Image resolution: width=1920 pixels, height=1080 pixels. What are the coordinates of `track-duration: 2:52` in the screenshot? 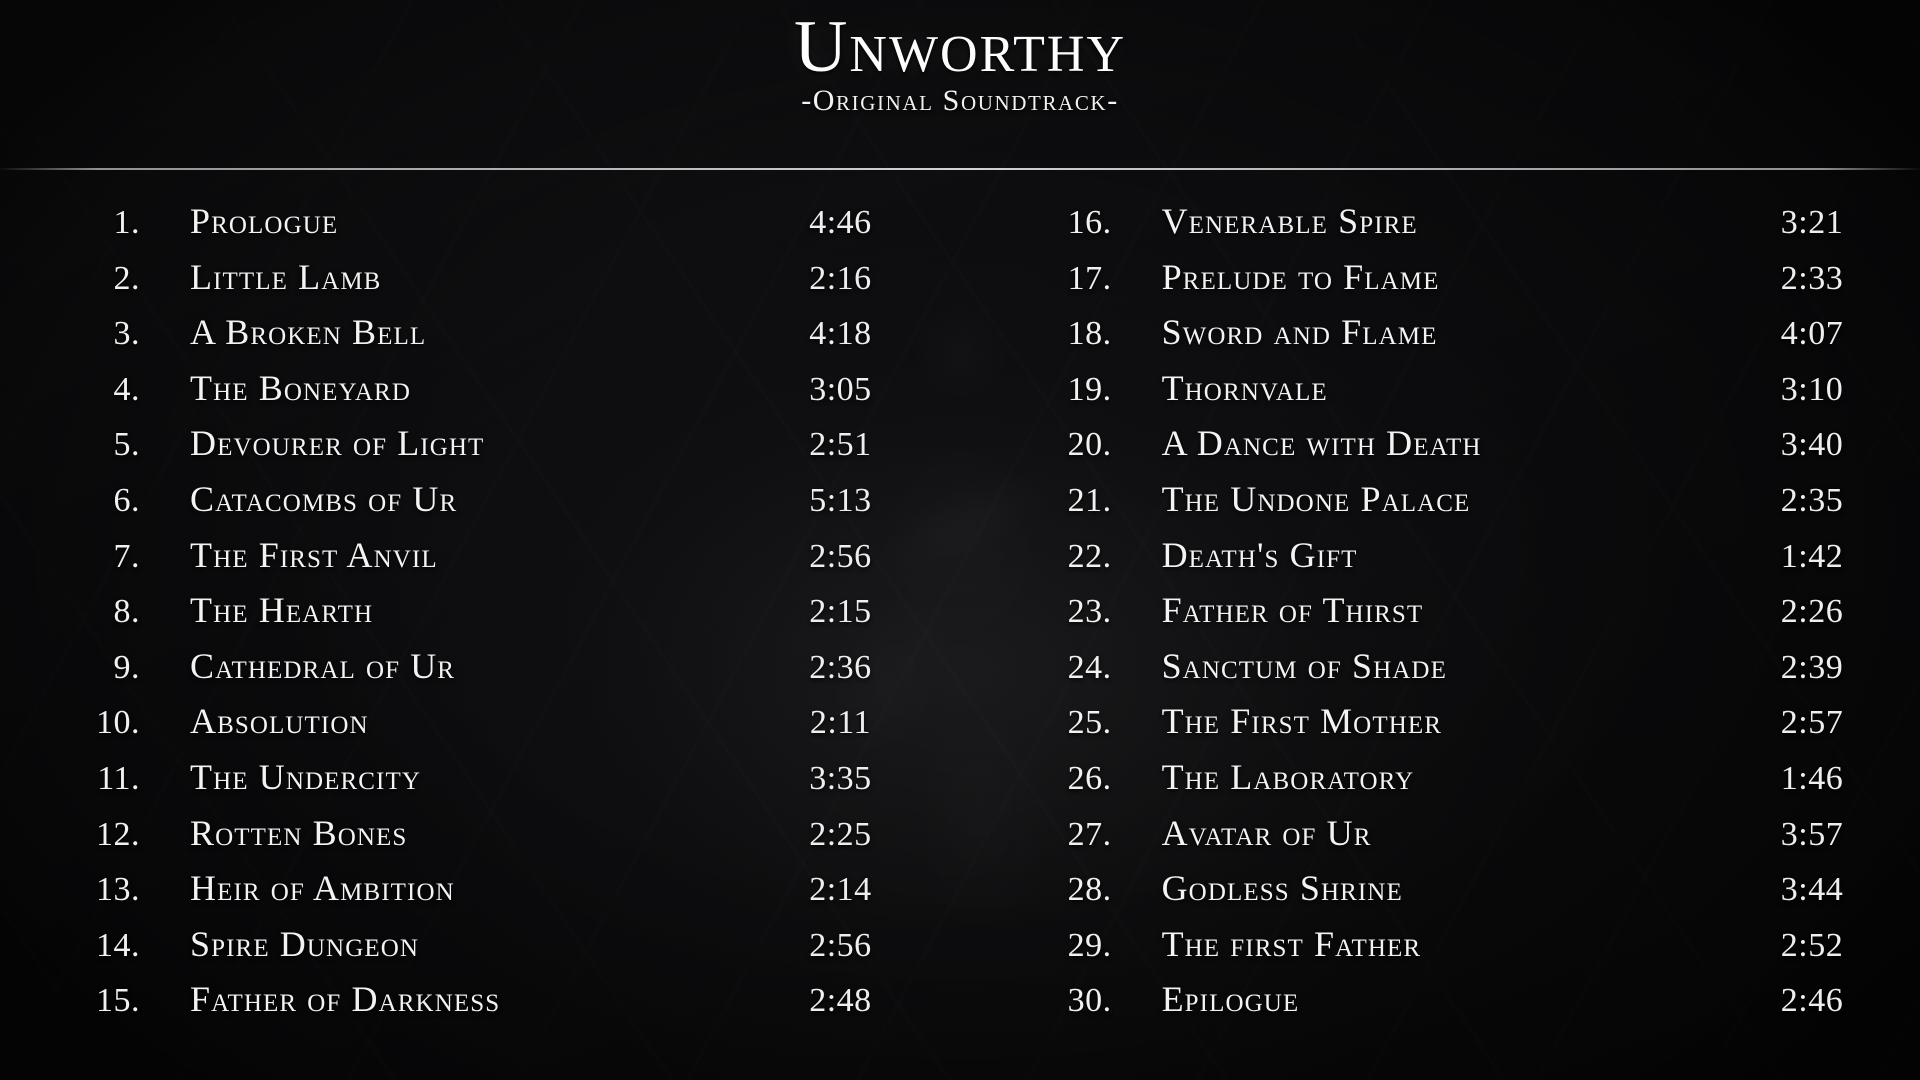 It's located at (1812, 945).